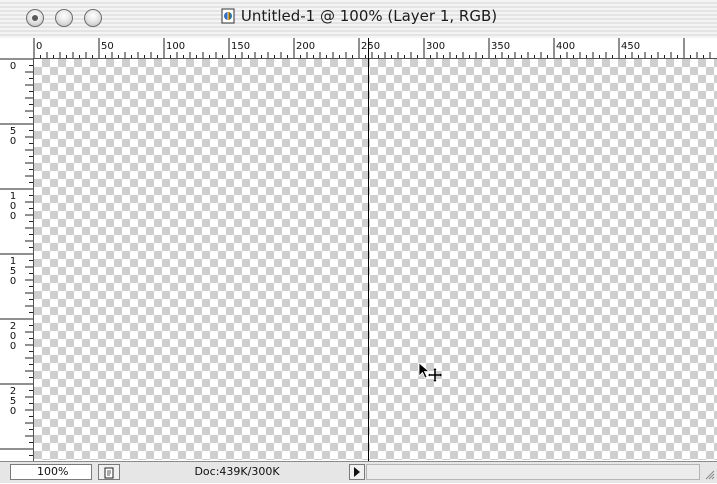  Describe the element at coordinates (500, 46) in the screenshot. I see `ruler-label: 350` at that location.